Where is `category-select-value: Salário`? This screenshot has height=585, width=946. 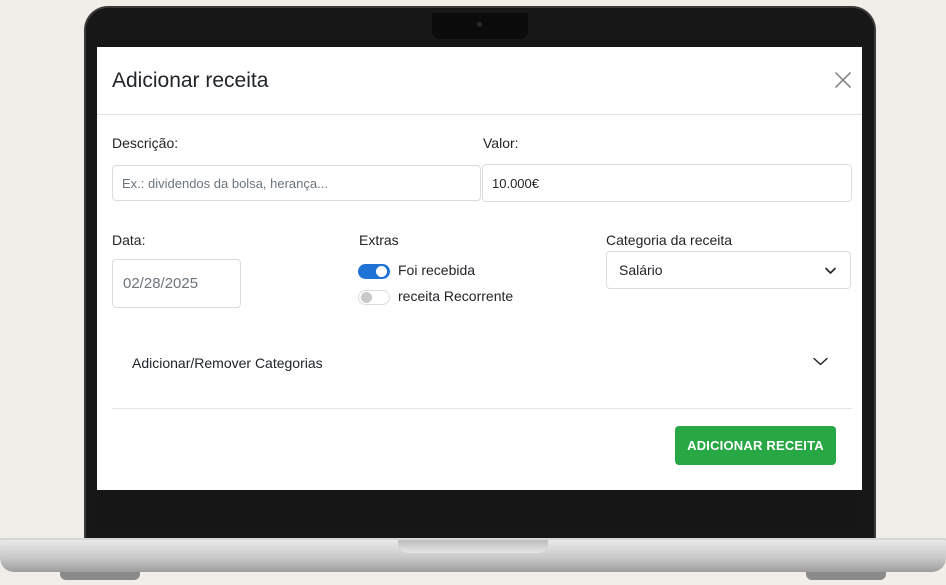
category-select-value: Salário is located at coordinates (641, 270).